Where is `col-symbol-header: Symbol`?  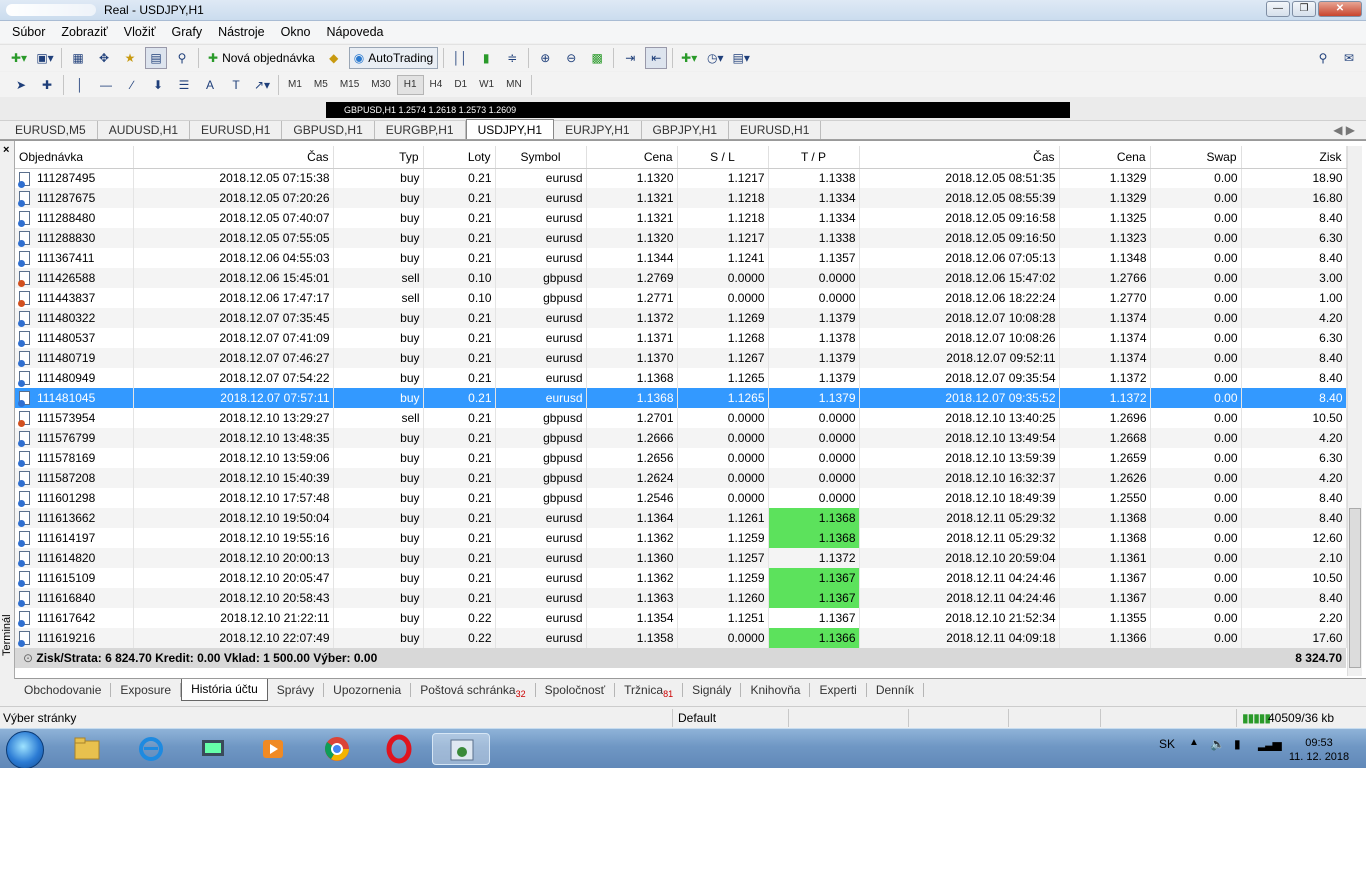
col-symbol-header: Symbol is located at coordinates (541, 157).